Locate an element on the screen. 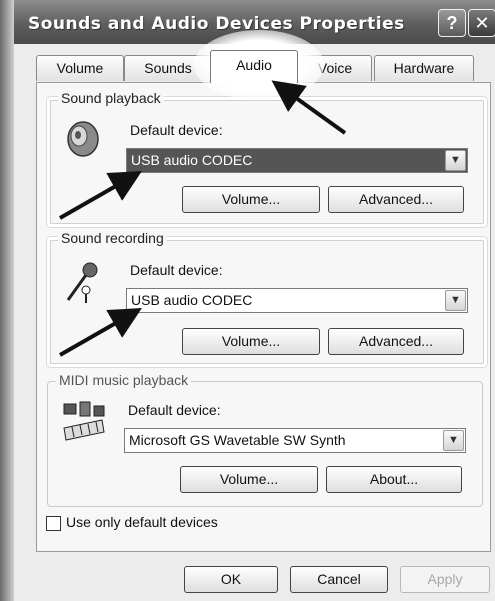 This screenshot has height=601, width=495. recording-device-label: Default device: is located at coordinates (176, 270).